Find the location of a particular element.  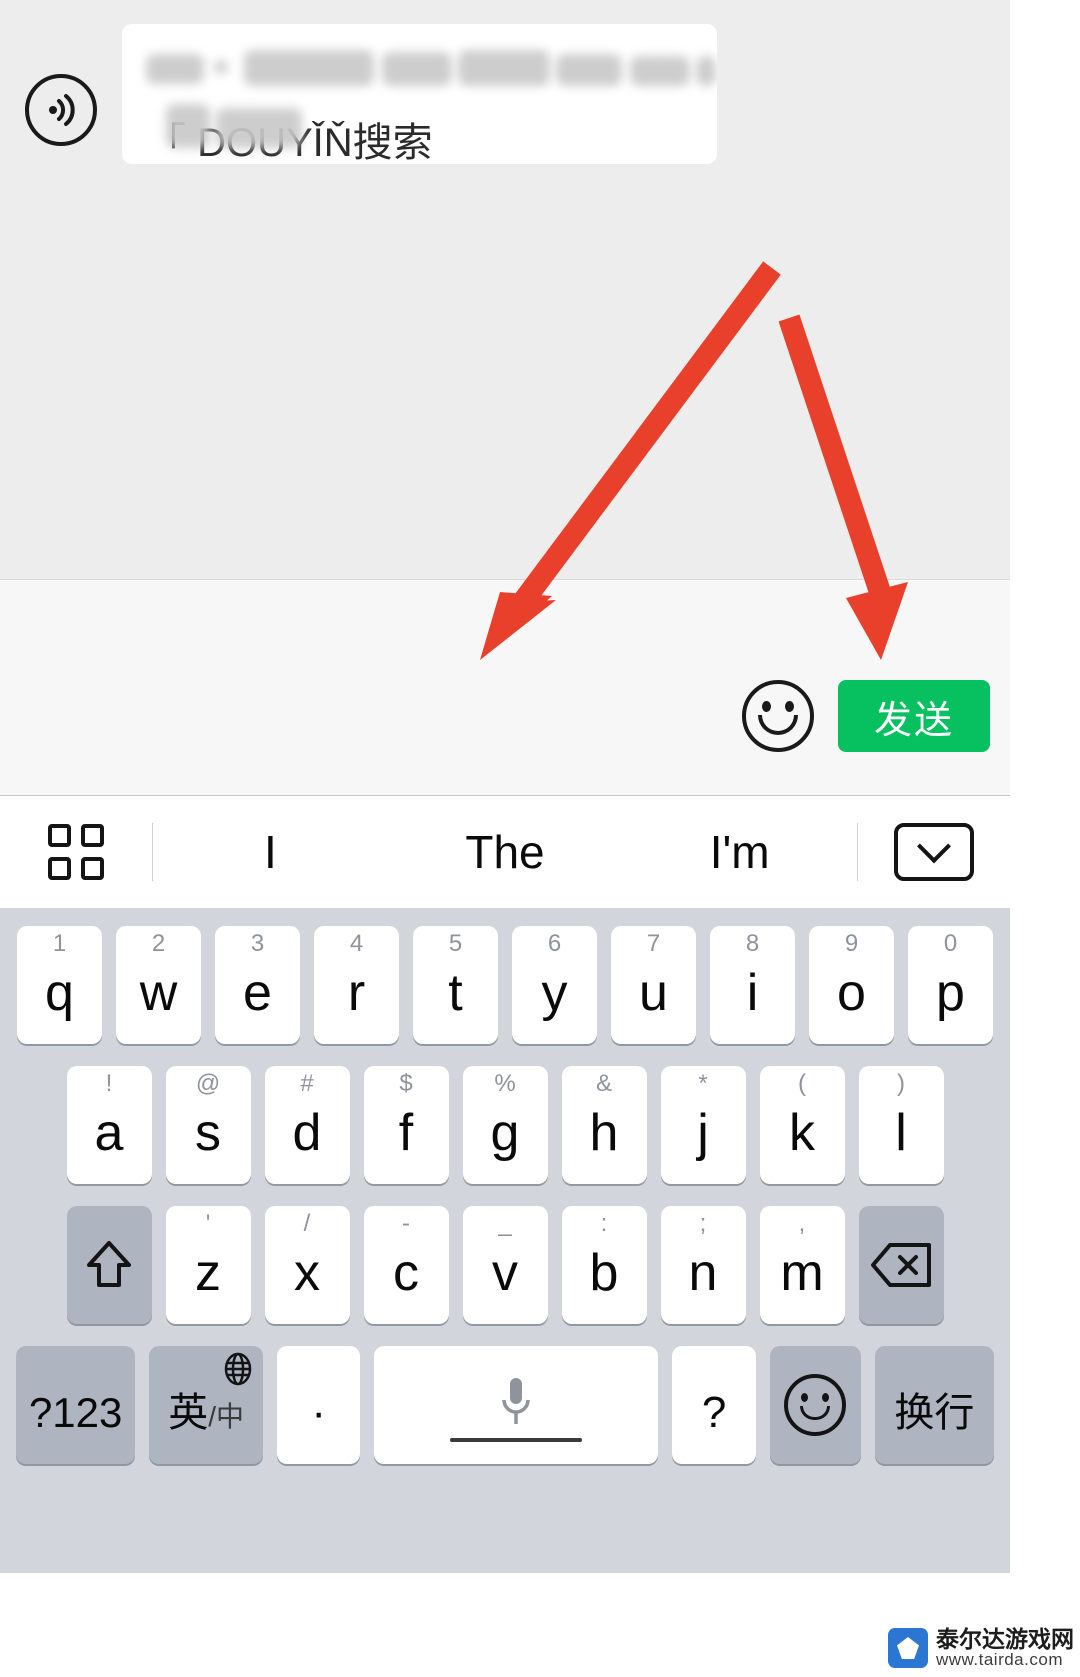

keyboard-row-2: ! a @ s # d $ f % g & h * j (k ) l is located at coordinates (505, 1125).